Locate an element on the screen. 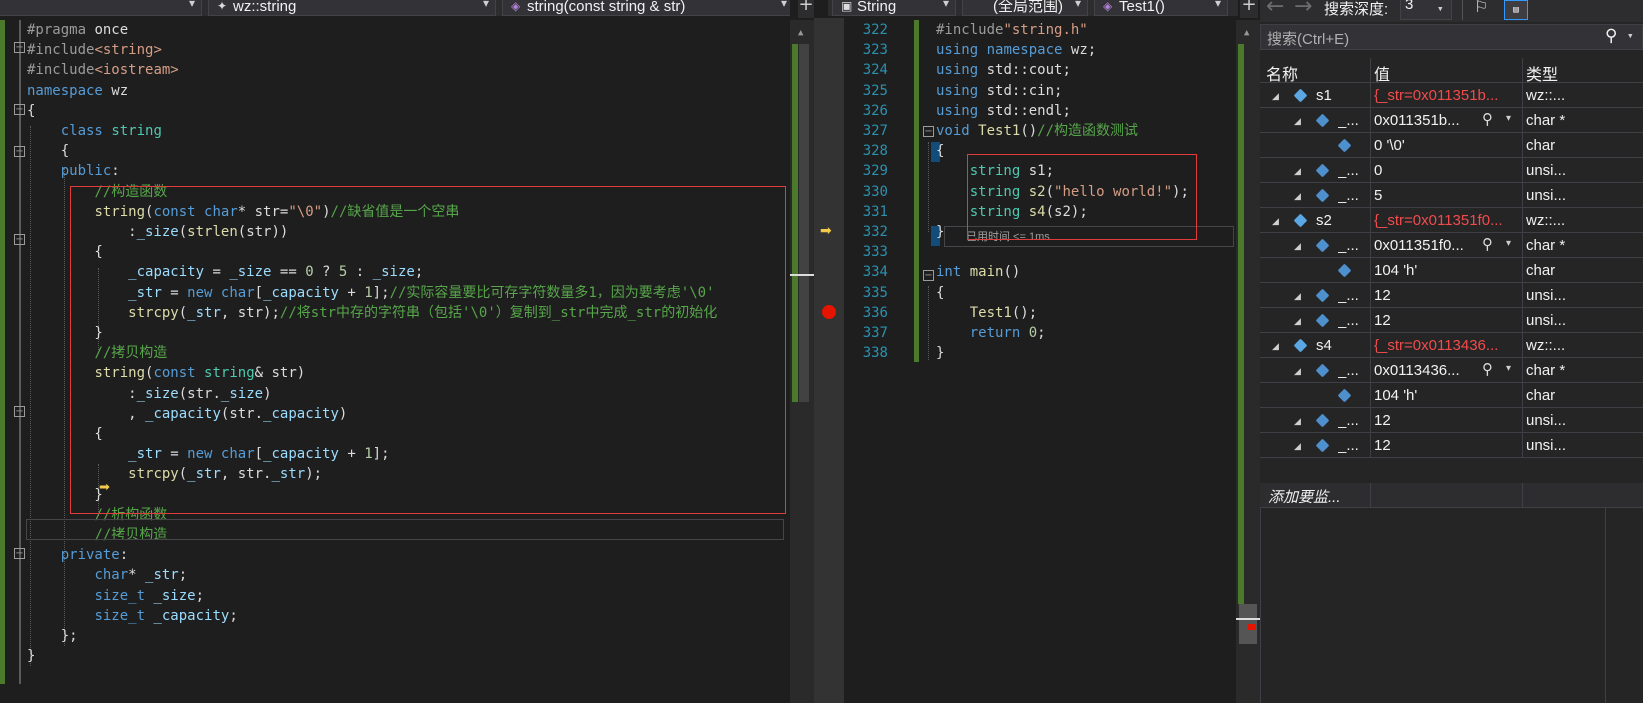 Image resolution: width=1643 pixels, height=703 pixels. search-input: 搜索(Ctrl+E) is located at coordinates (1308, 38).